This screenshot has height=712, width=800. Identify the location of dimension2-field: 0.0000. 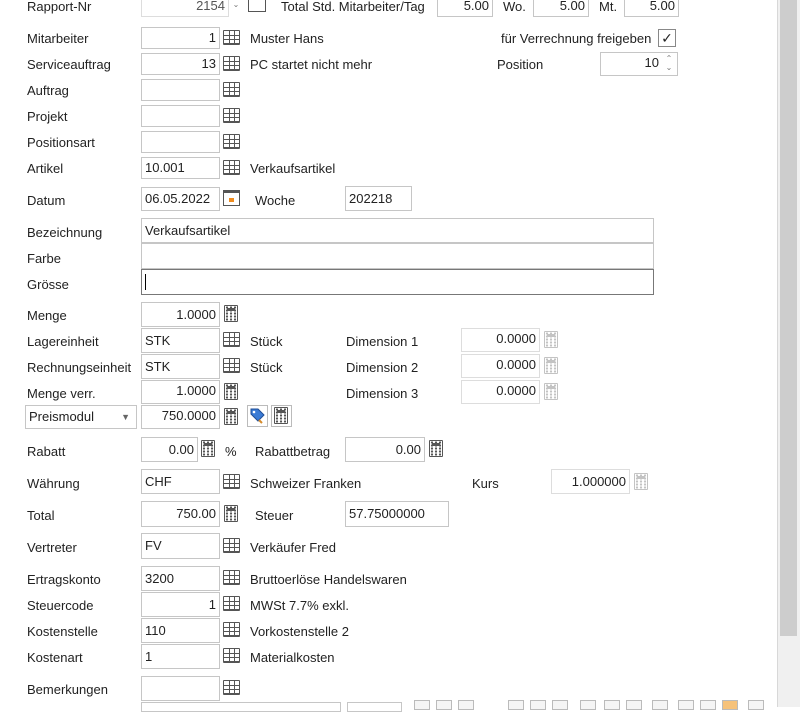
(500, 366).